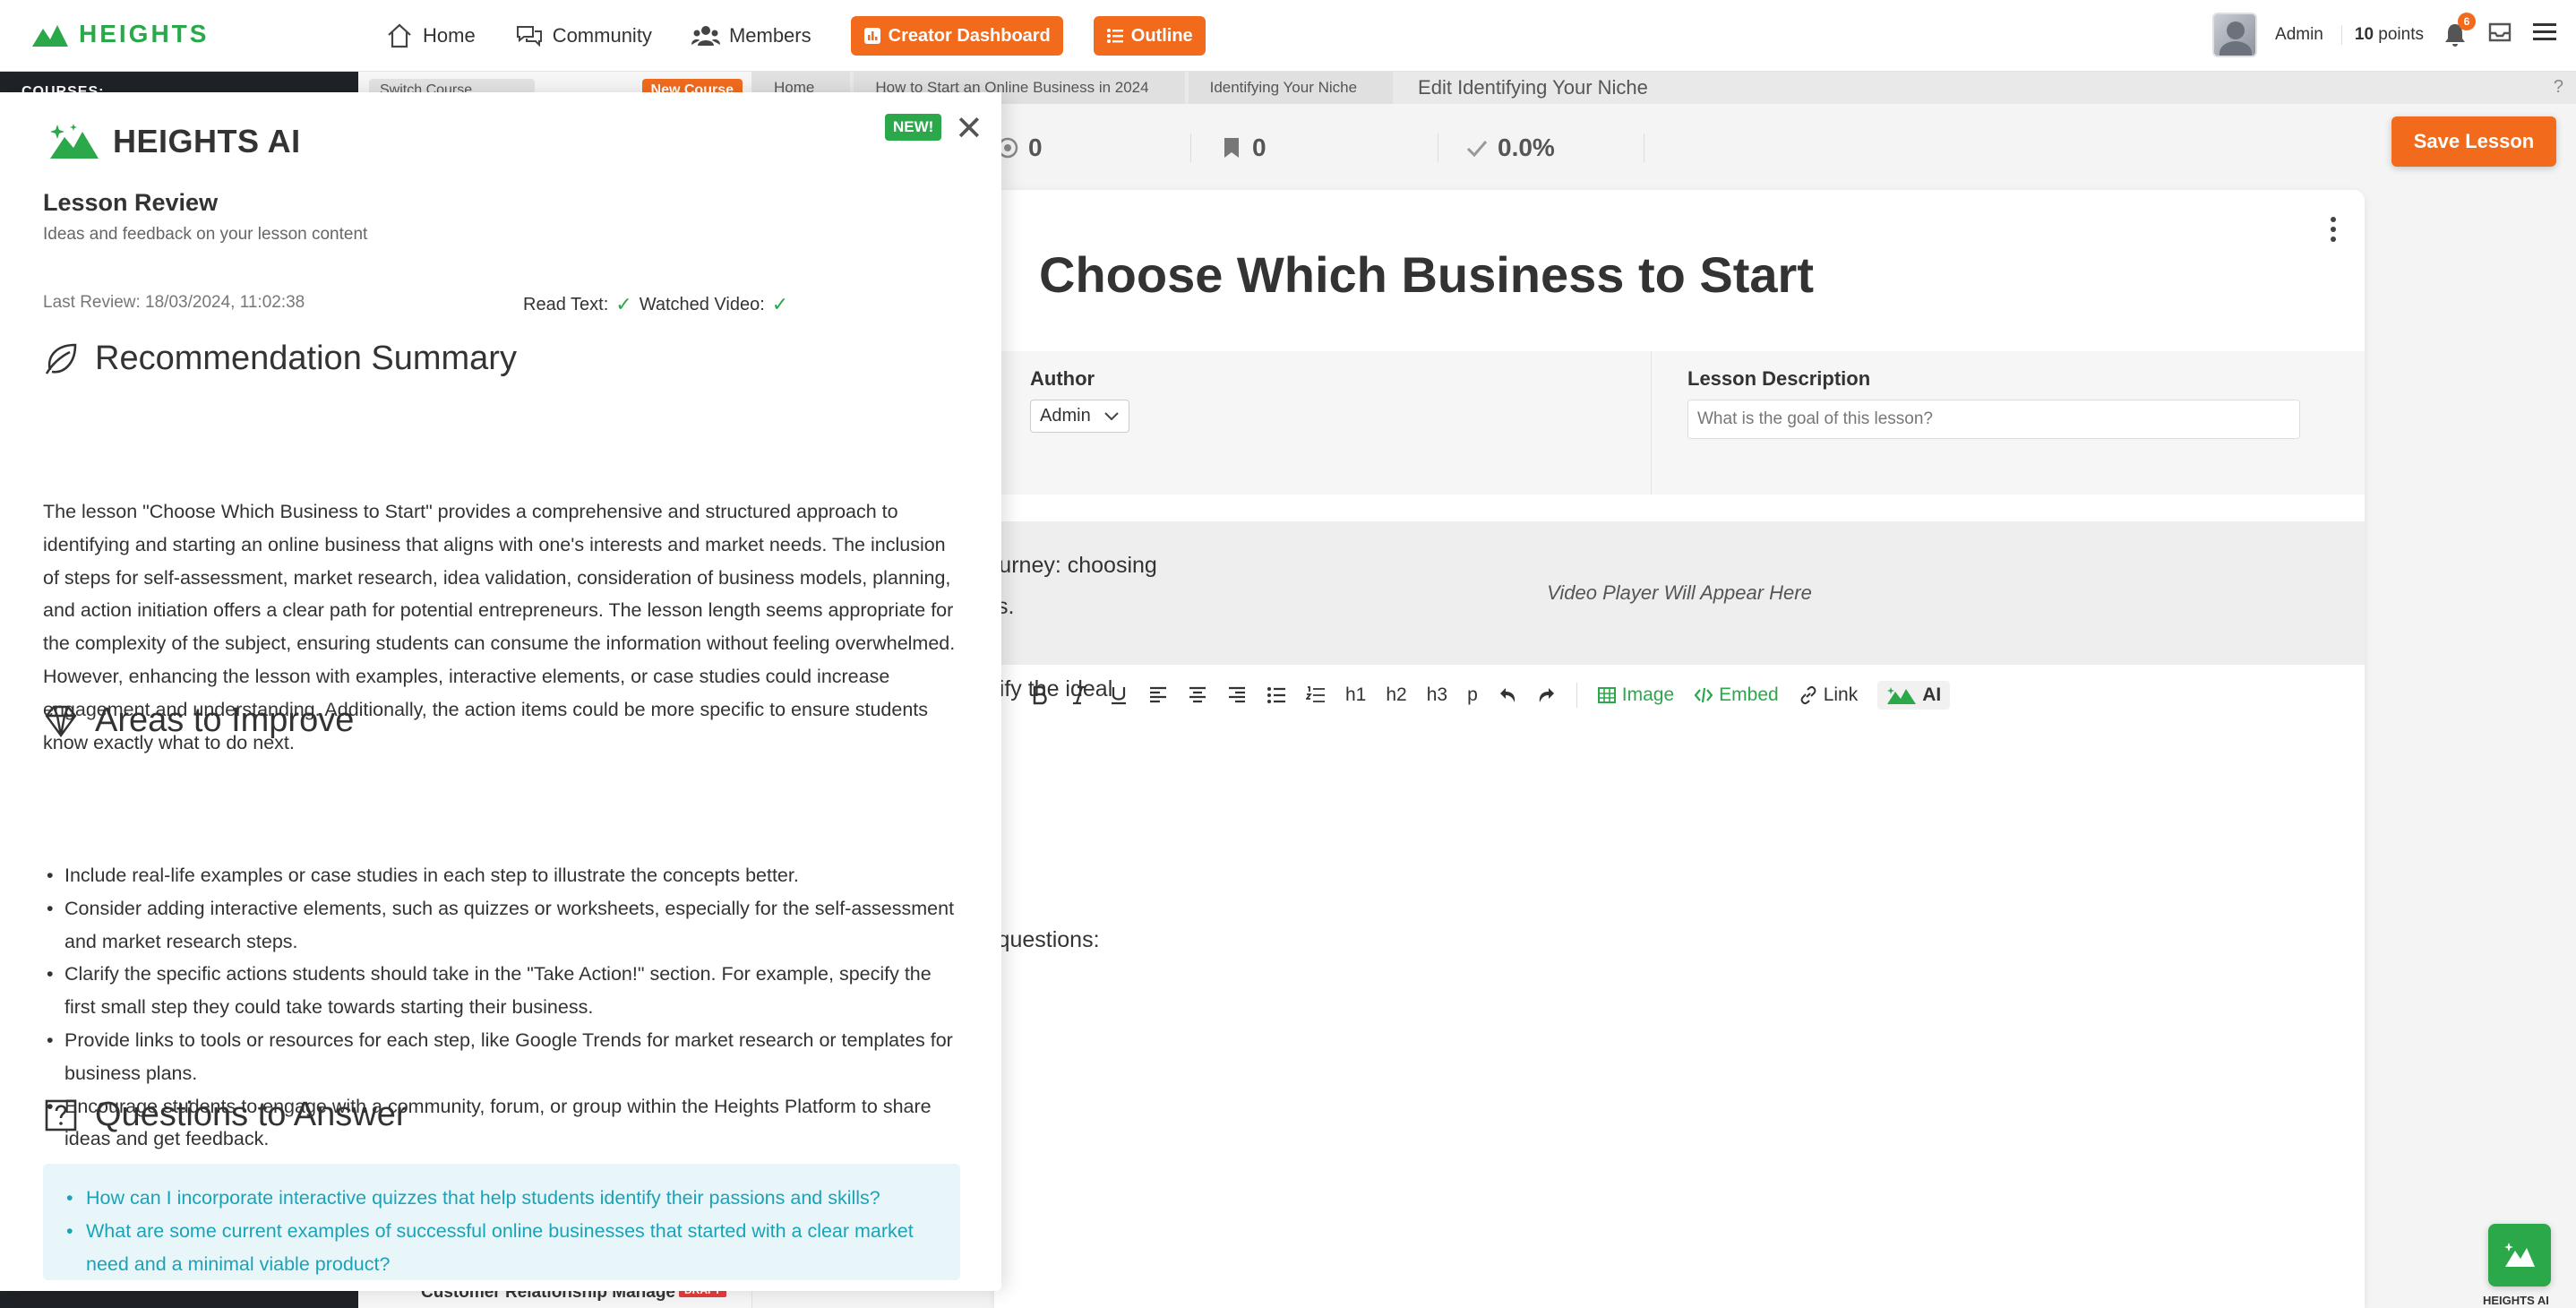 This screenshot has height=1308, width=2576. I want to click on align-center-button, so click(1197, 695).